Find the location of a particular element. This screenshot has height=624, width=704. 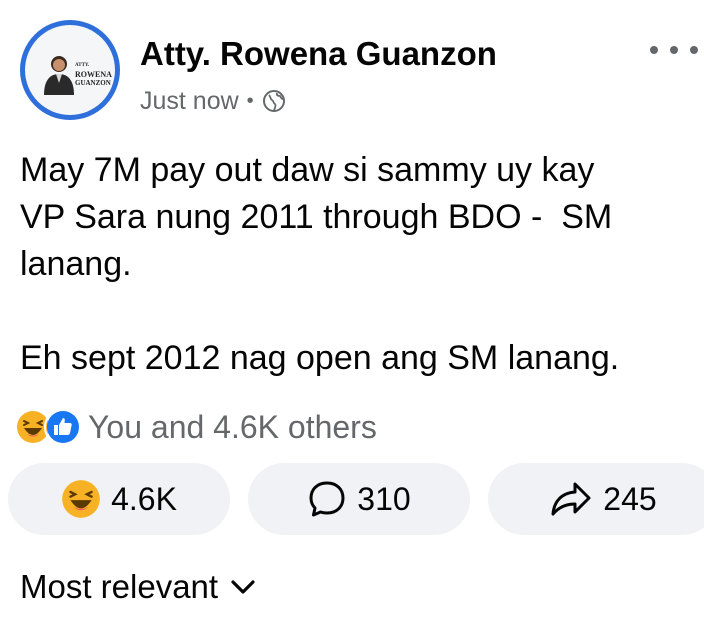

avatar: ATTY. ROWENA GUANZON is located at coordinates (70, 70).